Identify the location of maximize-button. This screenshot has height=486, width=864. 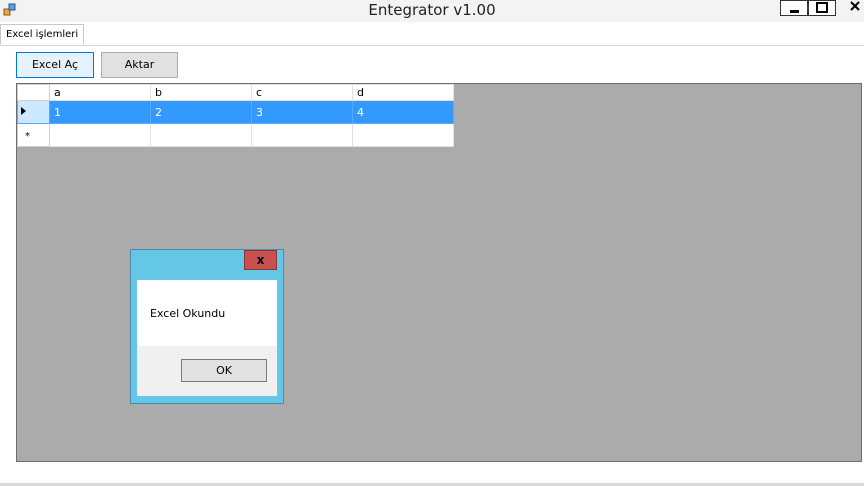
(822, 8).